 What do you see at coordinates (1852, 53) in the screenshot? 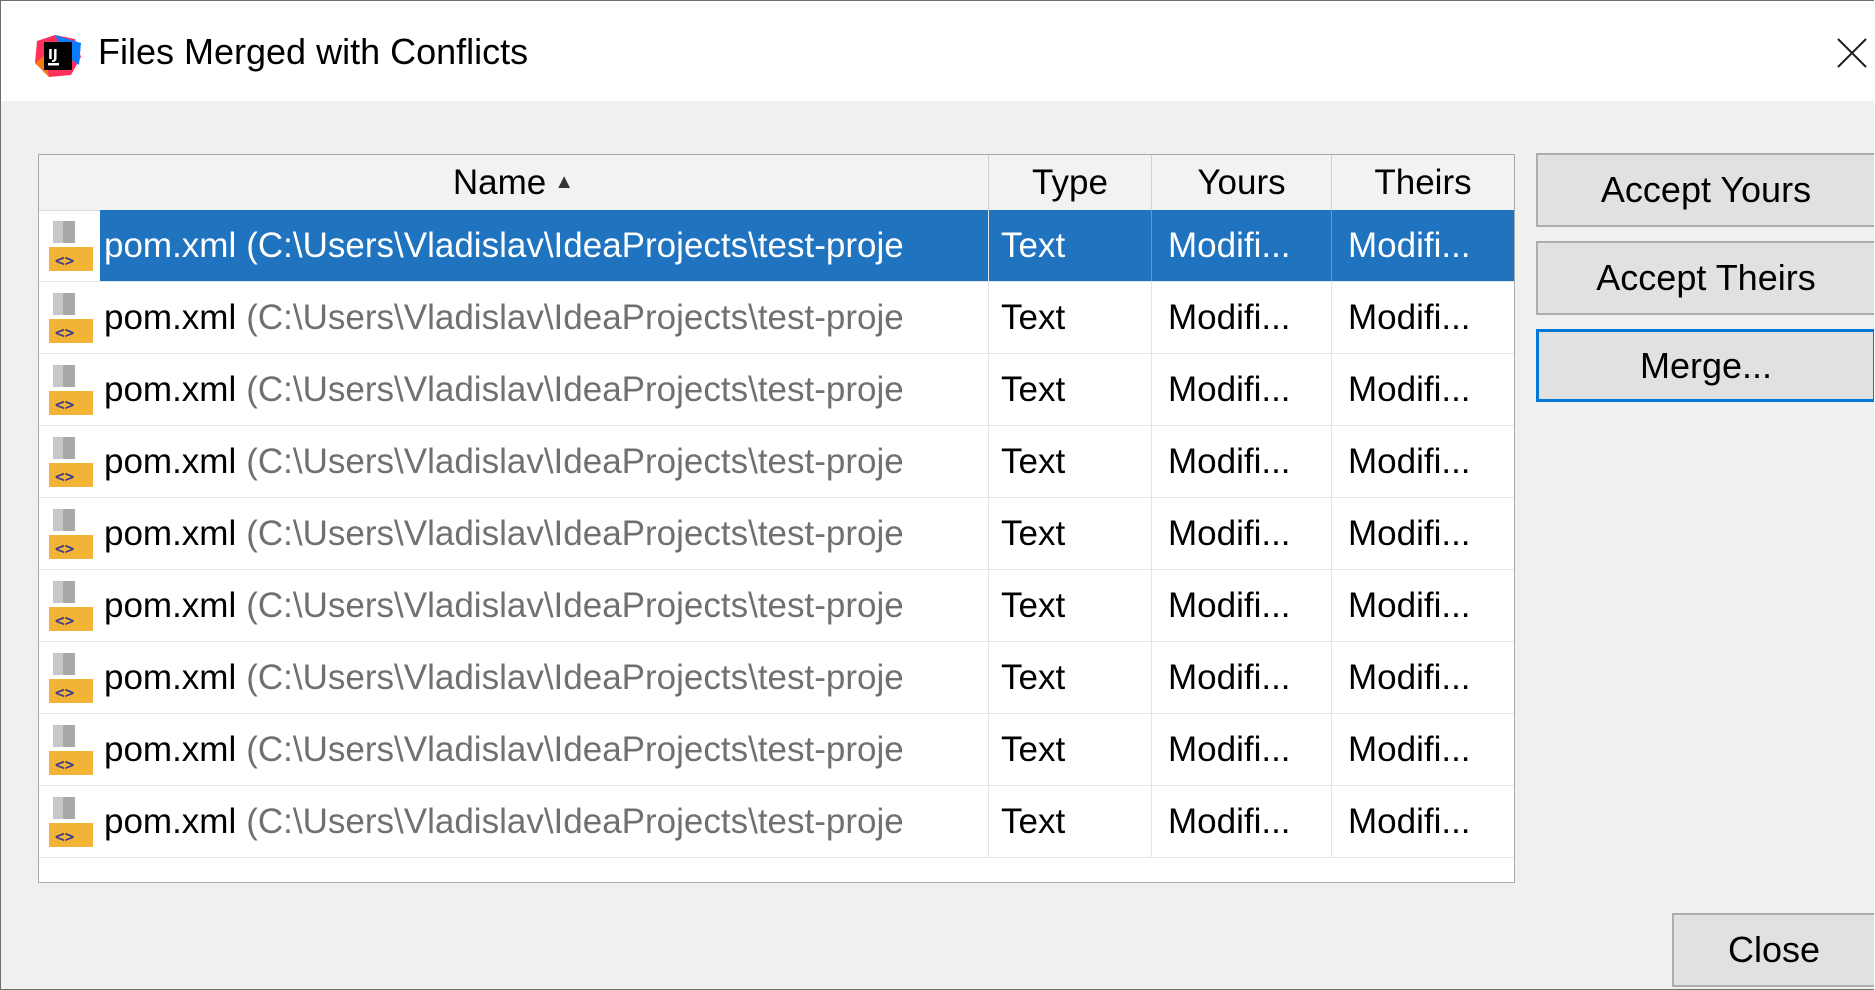
I see `close-icon` at bounding box center [1852, 53].